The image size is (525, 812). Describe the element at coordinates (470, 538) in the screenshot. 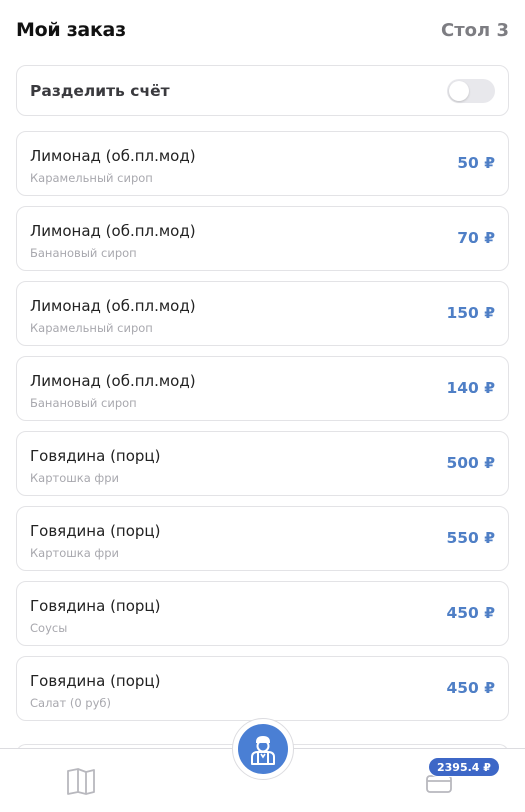

I see `item-price: 550 ₽` at that location.